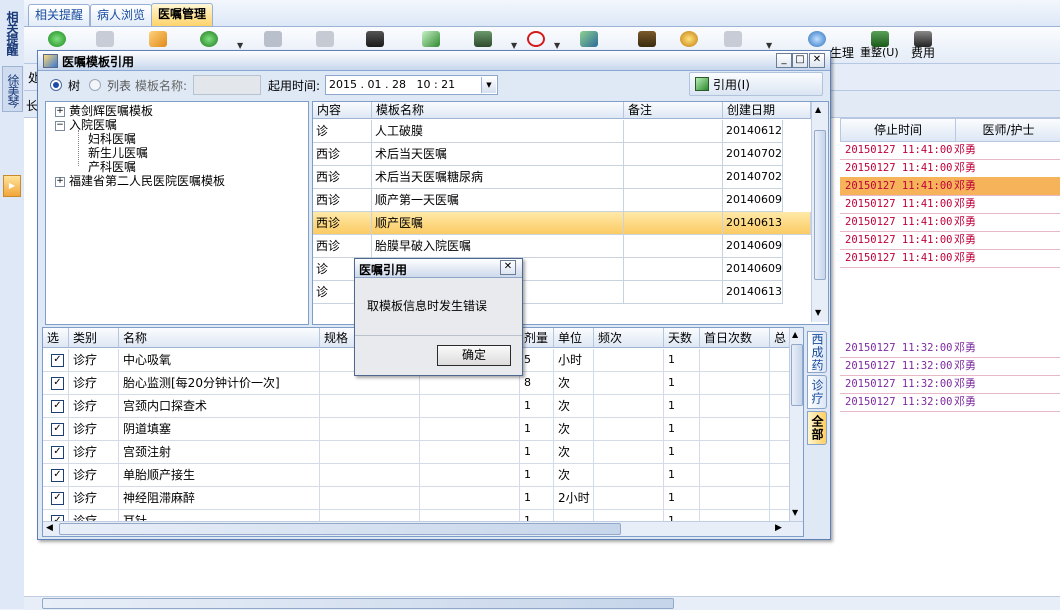  I want to click on column-header-type: 类别, so click(94, 338).